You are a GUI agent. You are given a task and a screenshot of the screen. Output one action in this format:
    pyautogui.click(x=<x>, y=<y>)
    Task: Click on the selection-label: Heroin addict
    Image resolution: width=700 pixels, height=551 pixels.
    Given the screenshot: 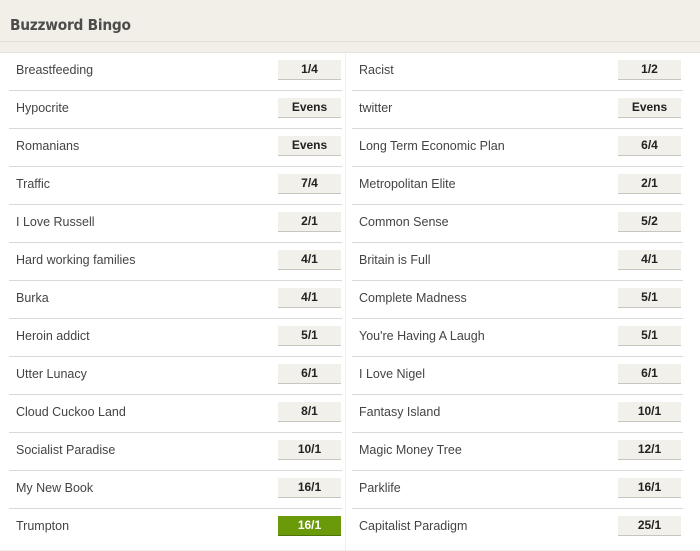 What is the action you would take?
    pyautogui.click(x=53, y=336)
    